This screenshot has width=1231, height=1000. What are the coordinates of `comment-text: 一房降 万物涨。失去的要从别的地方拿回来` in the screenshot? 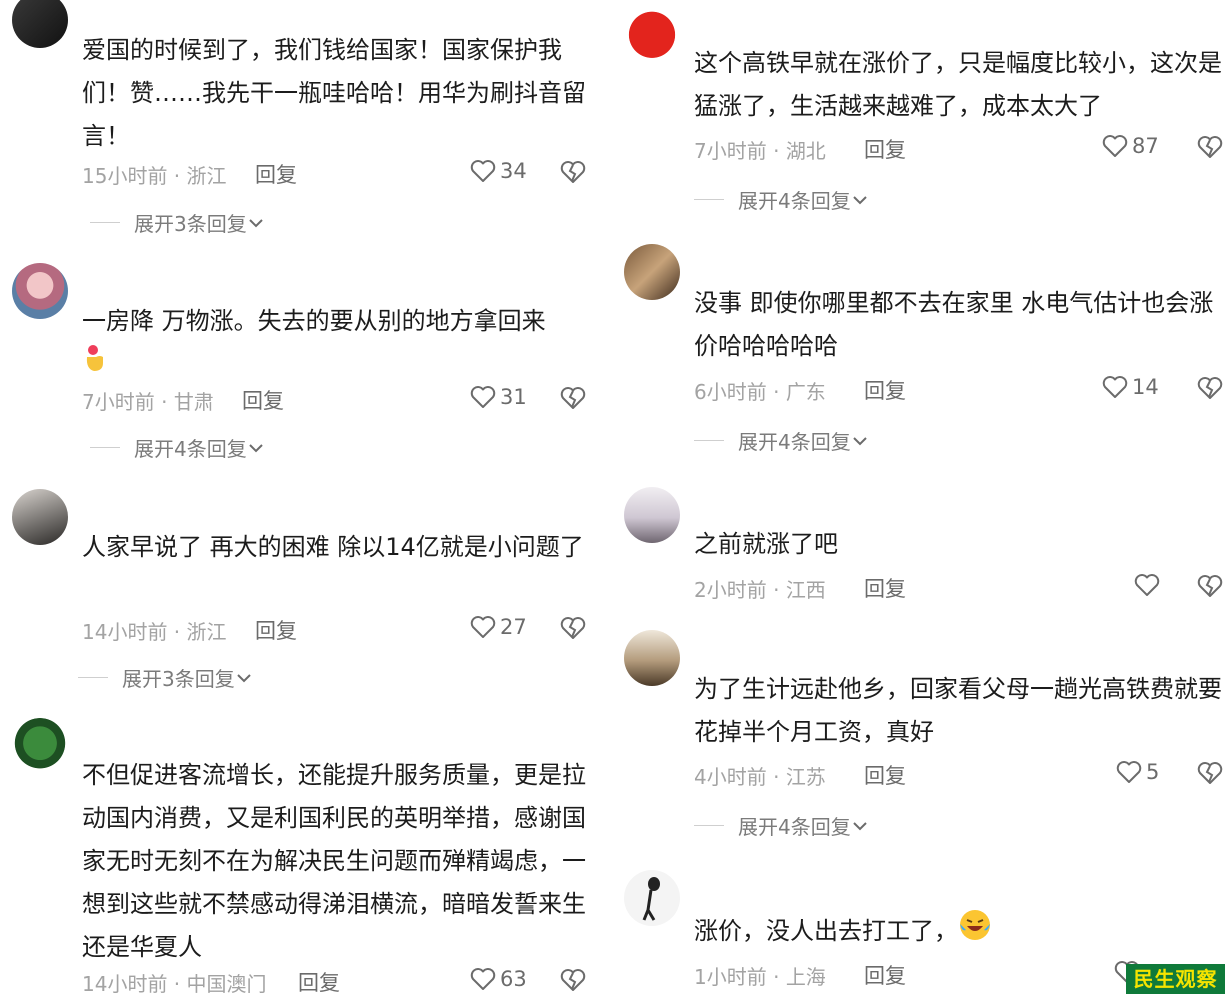 It's located at (337, 343).